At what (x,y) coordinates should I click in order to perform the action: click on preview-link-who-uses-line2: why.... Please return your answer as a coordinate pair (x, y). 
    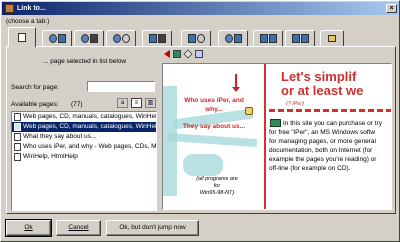
    Looking at the image, I should click on (214, 109).